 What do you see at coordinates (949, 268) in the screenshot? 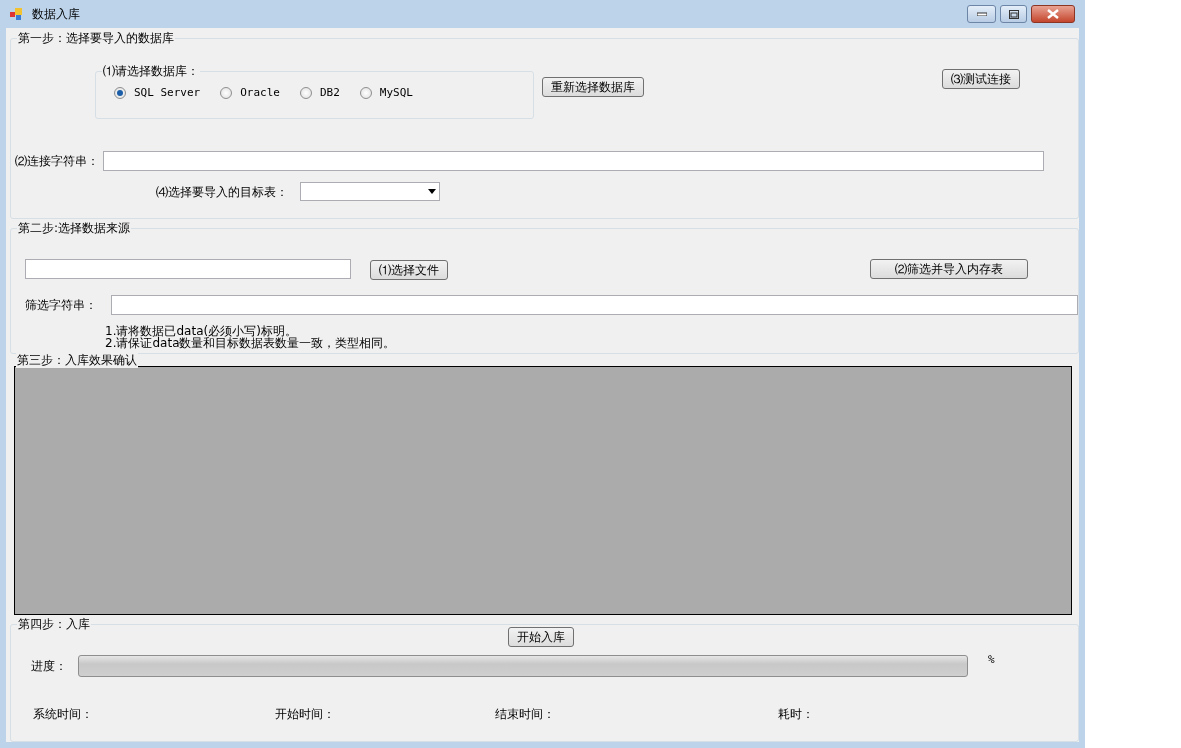
I see `filter-import-button: ⑵筛选并导入内存表` at bounding box center [949, 268].